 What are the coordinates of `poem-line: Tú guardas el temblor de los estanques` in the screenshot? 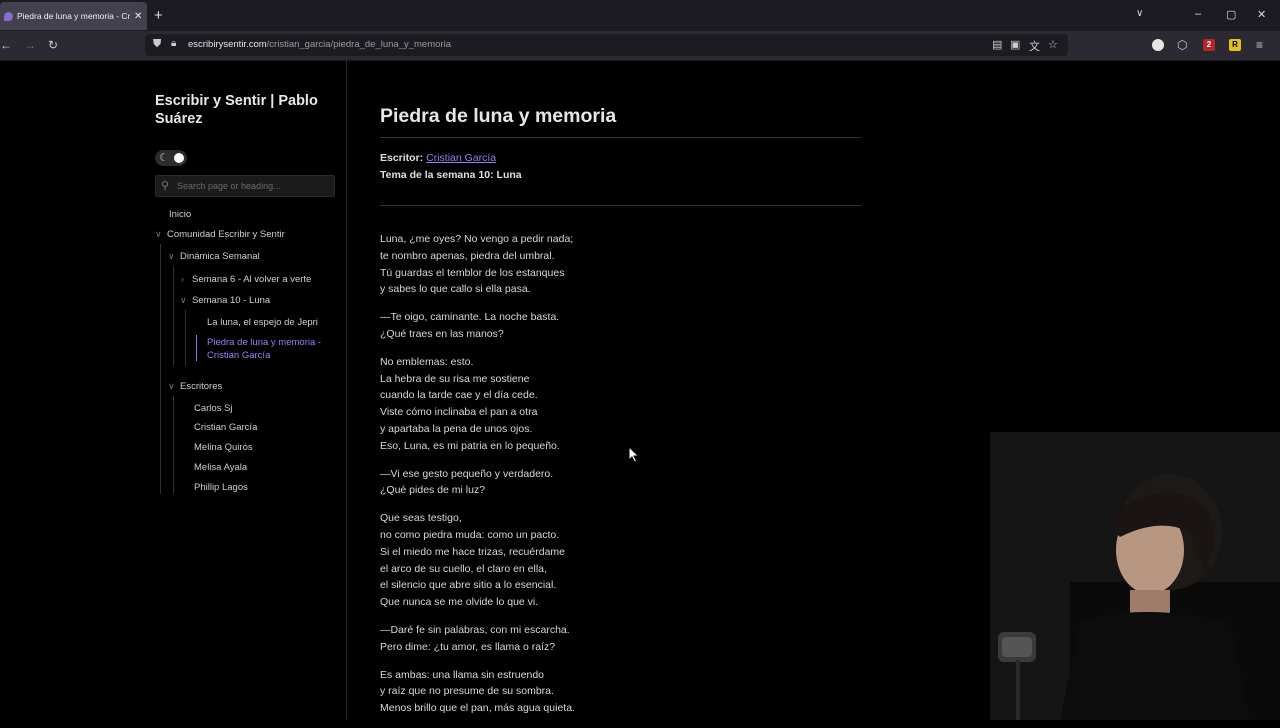 It's located at (472, 272).